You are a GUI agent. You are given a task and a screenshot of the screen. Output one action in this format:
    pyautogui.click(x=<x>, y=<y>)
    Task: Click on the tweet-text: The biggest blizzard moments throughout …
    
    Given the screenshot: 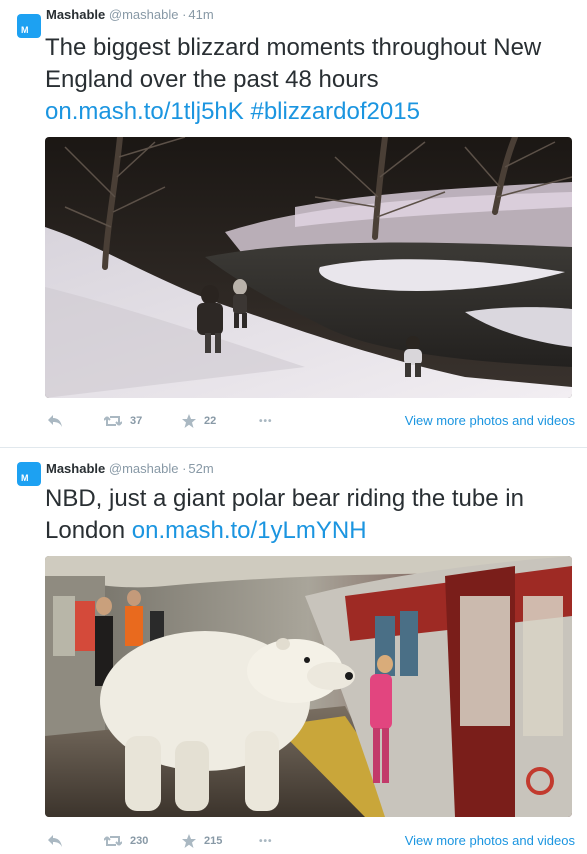 What is the action you would take?
    pyautogui.click(x=310, y=80)
    